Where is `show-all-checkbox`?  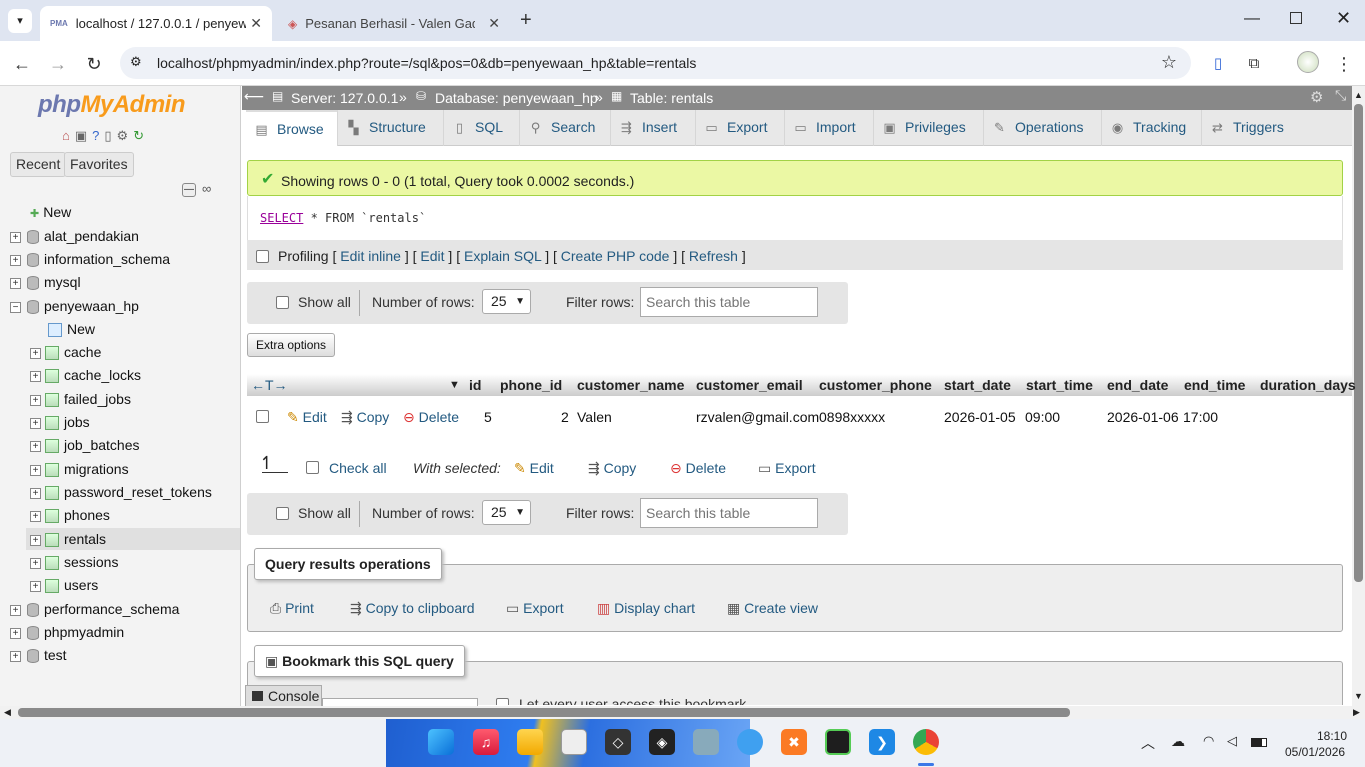
show-all-checkbox is located at coordinates (282, 513).